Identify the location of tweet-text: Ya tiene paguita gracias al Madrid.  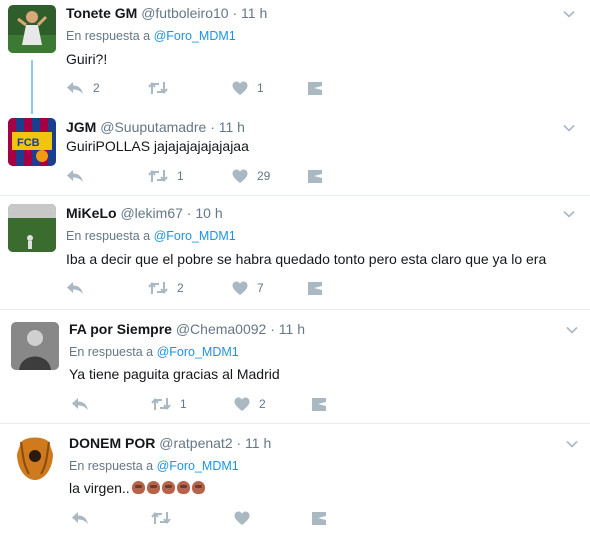
(174, 374).